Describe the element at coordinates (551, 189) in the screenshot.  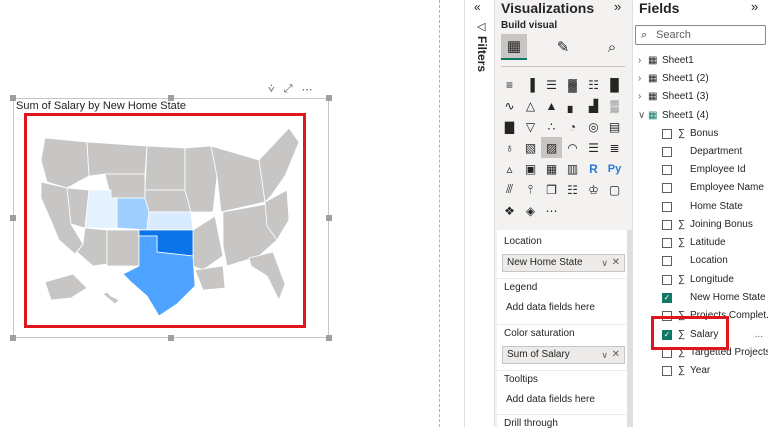
I see `qa-visual-icon: ❐` at that location.